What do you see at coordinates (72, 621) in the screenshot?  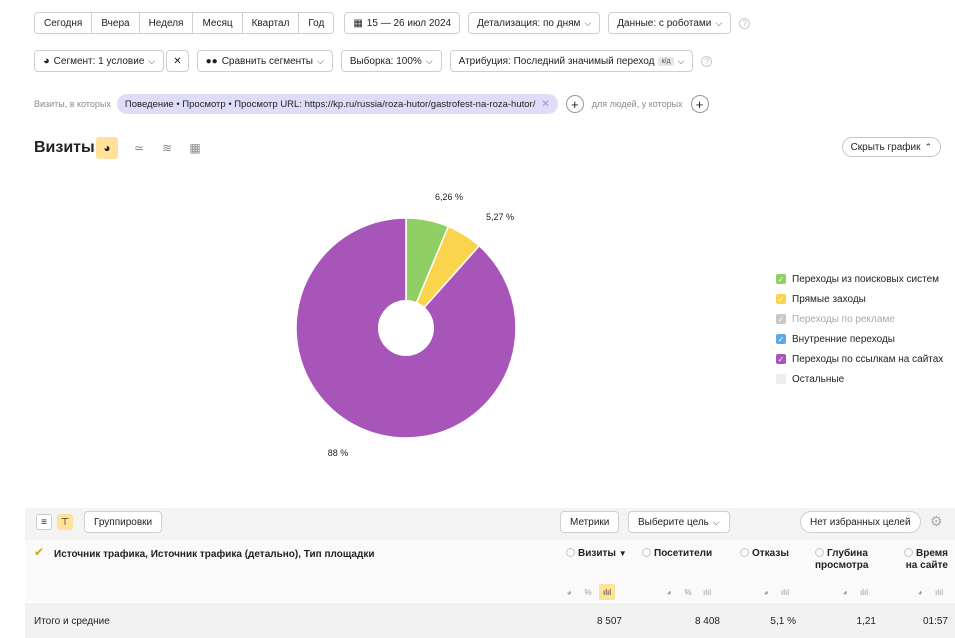 I see `totals-label: Итого и средние` at bounding box center [72, 621].